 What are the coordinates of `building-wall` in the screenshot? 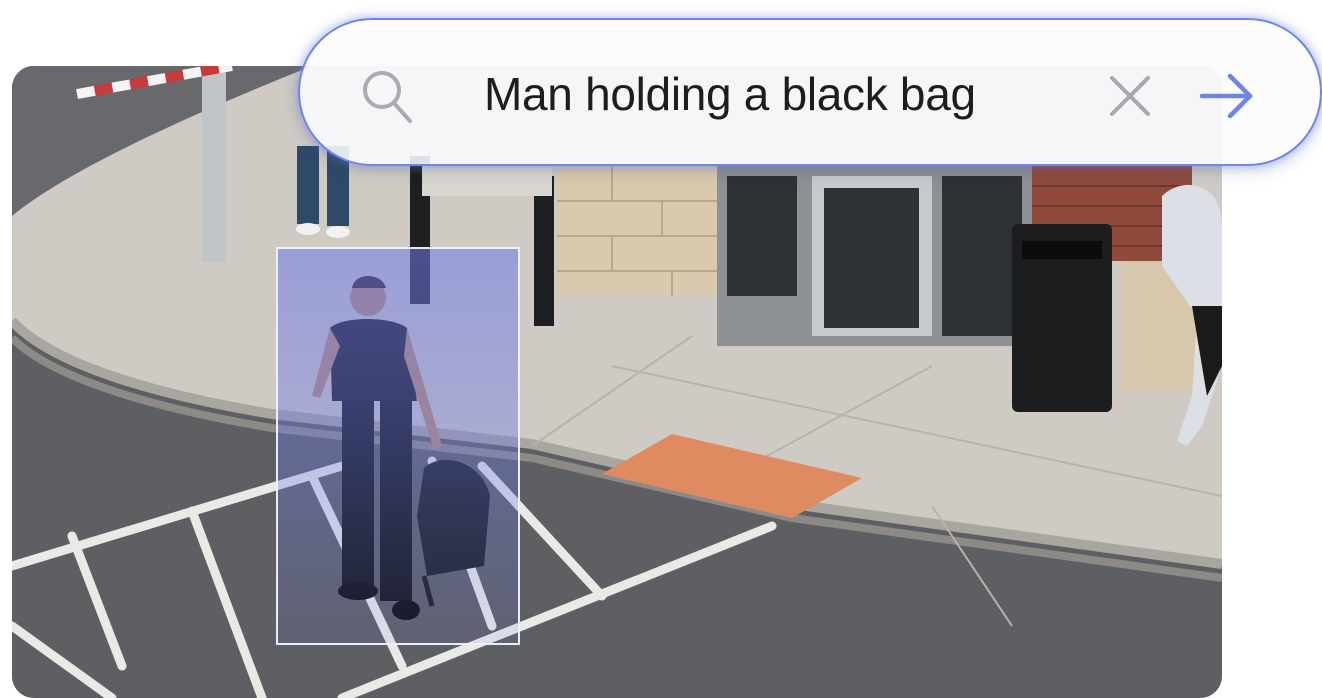 It's located at (637, 231).